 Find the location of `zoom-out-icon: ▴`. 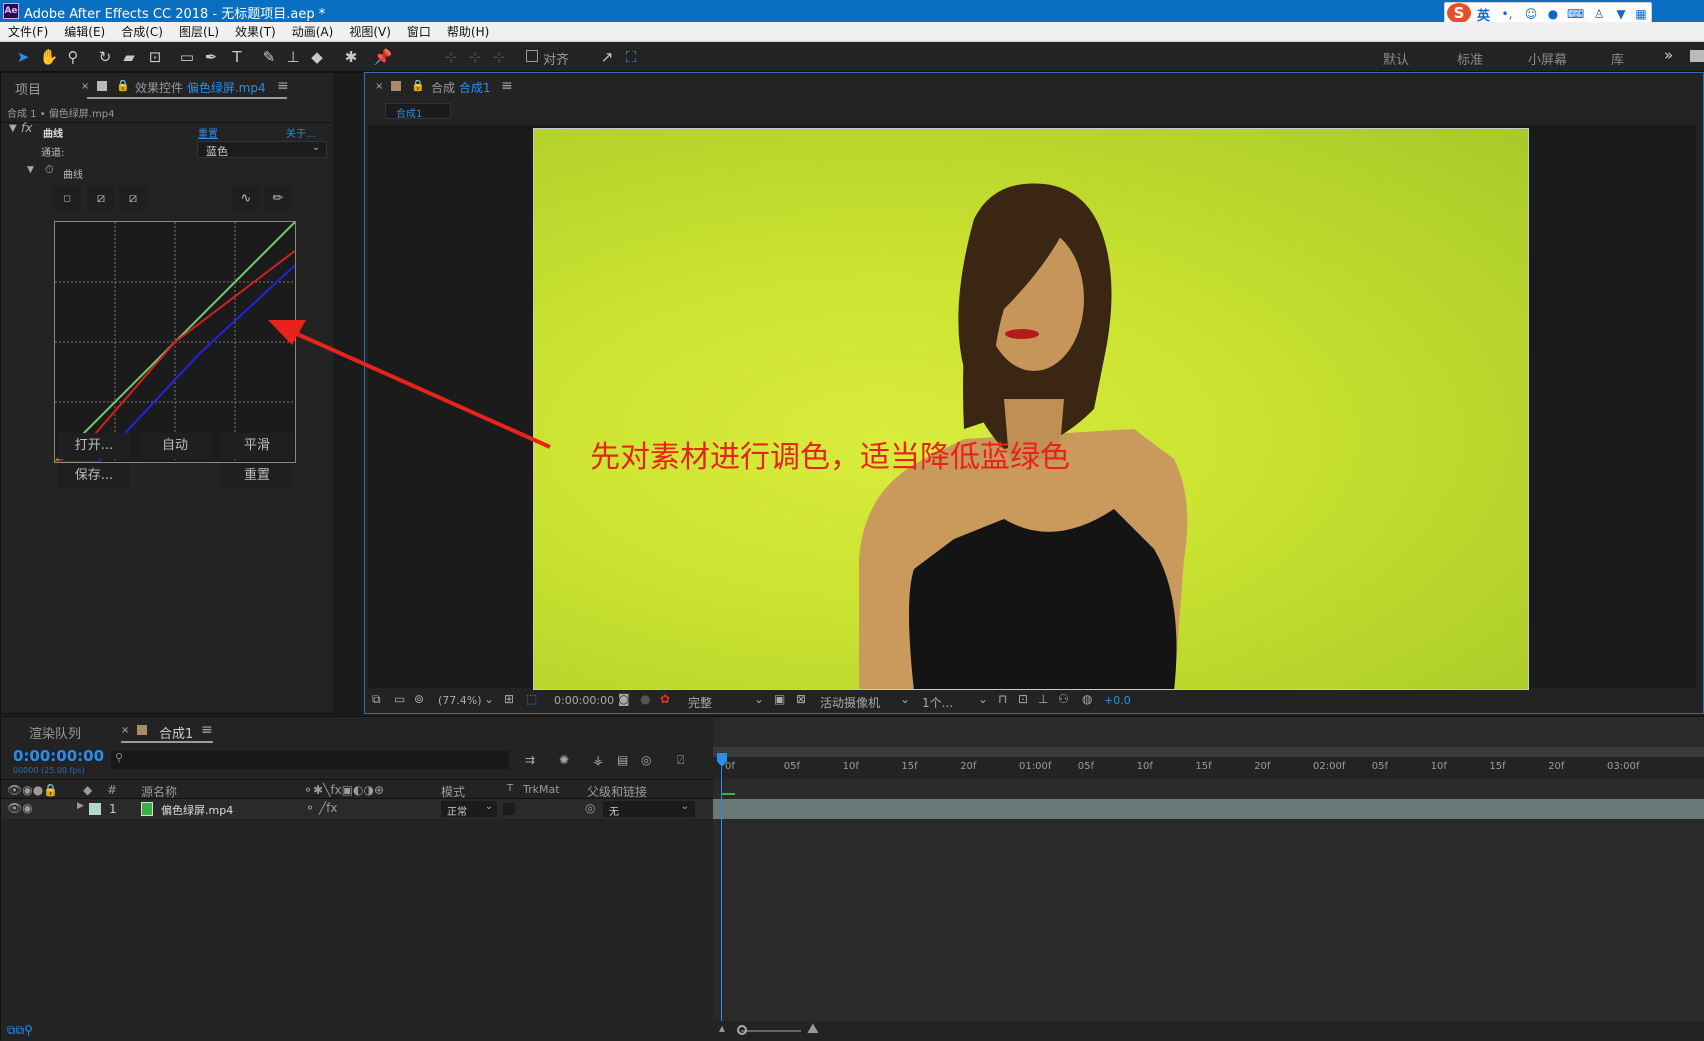

zoom-out-icon: ▴ is located at coordinates (722, 1028).